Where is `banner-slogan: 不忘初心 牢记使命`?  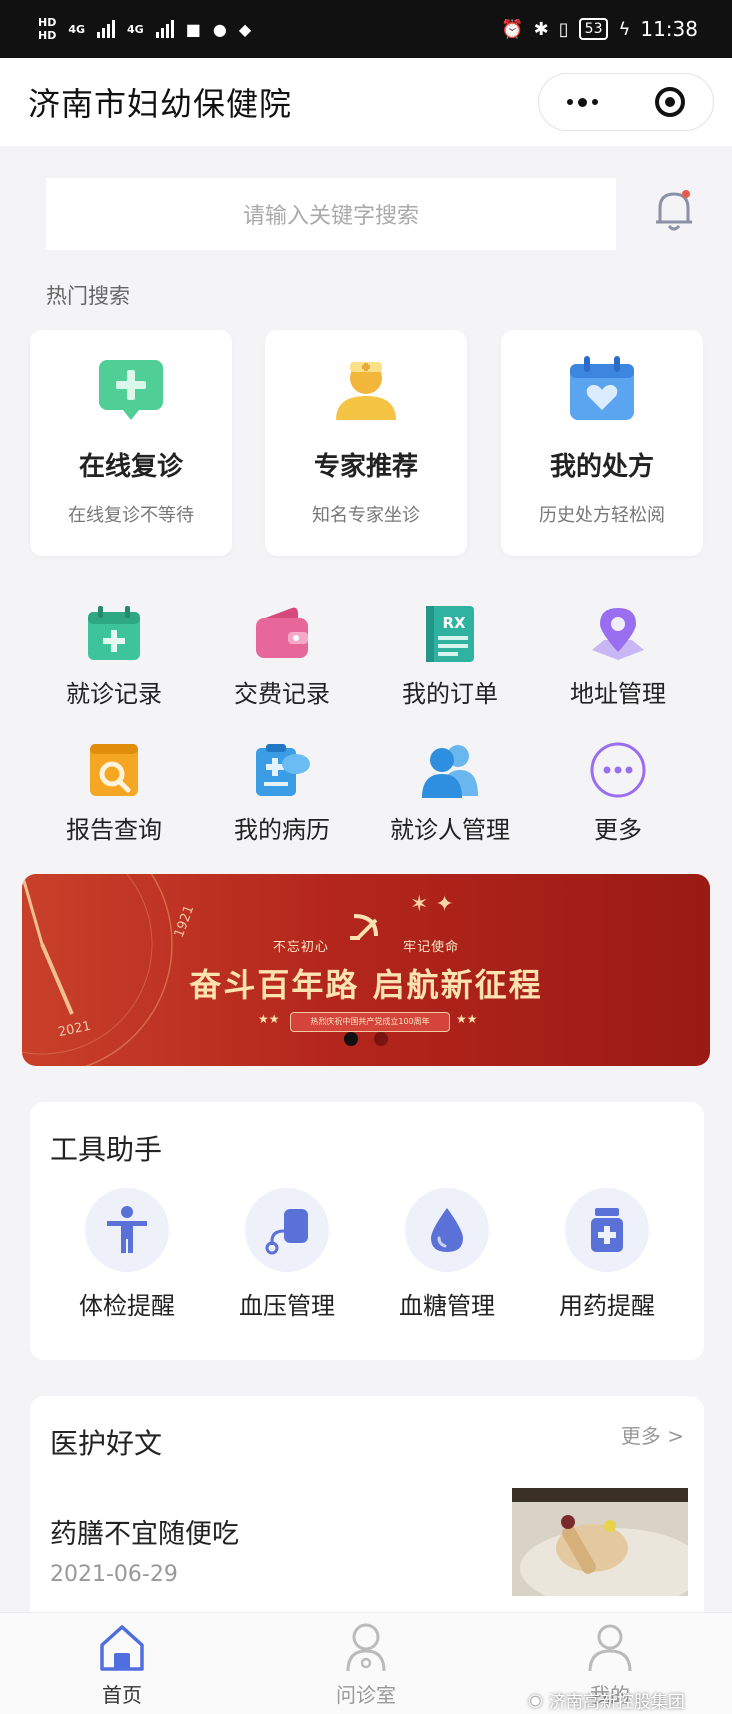
banner-slogan: 不忘初心 牢记使命 is located at coordinates (366, 945).